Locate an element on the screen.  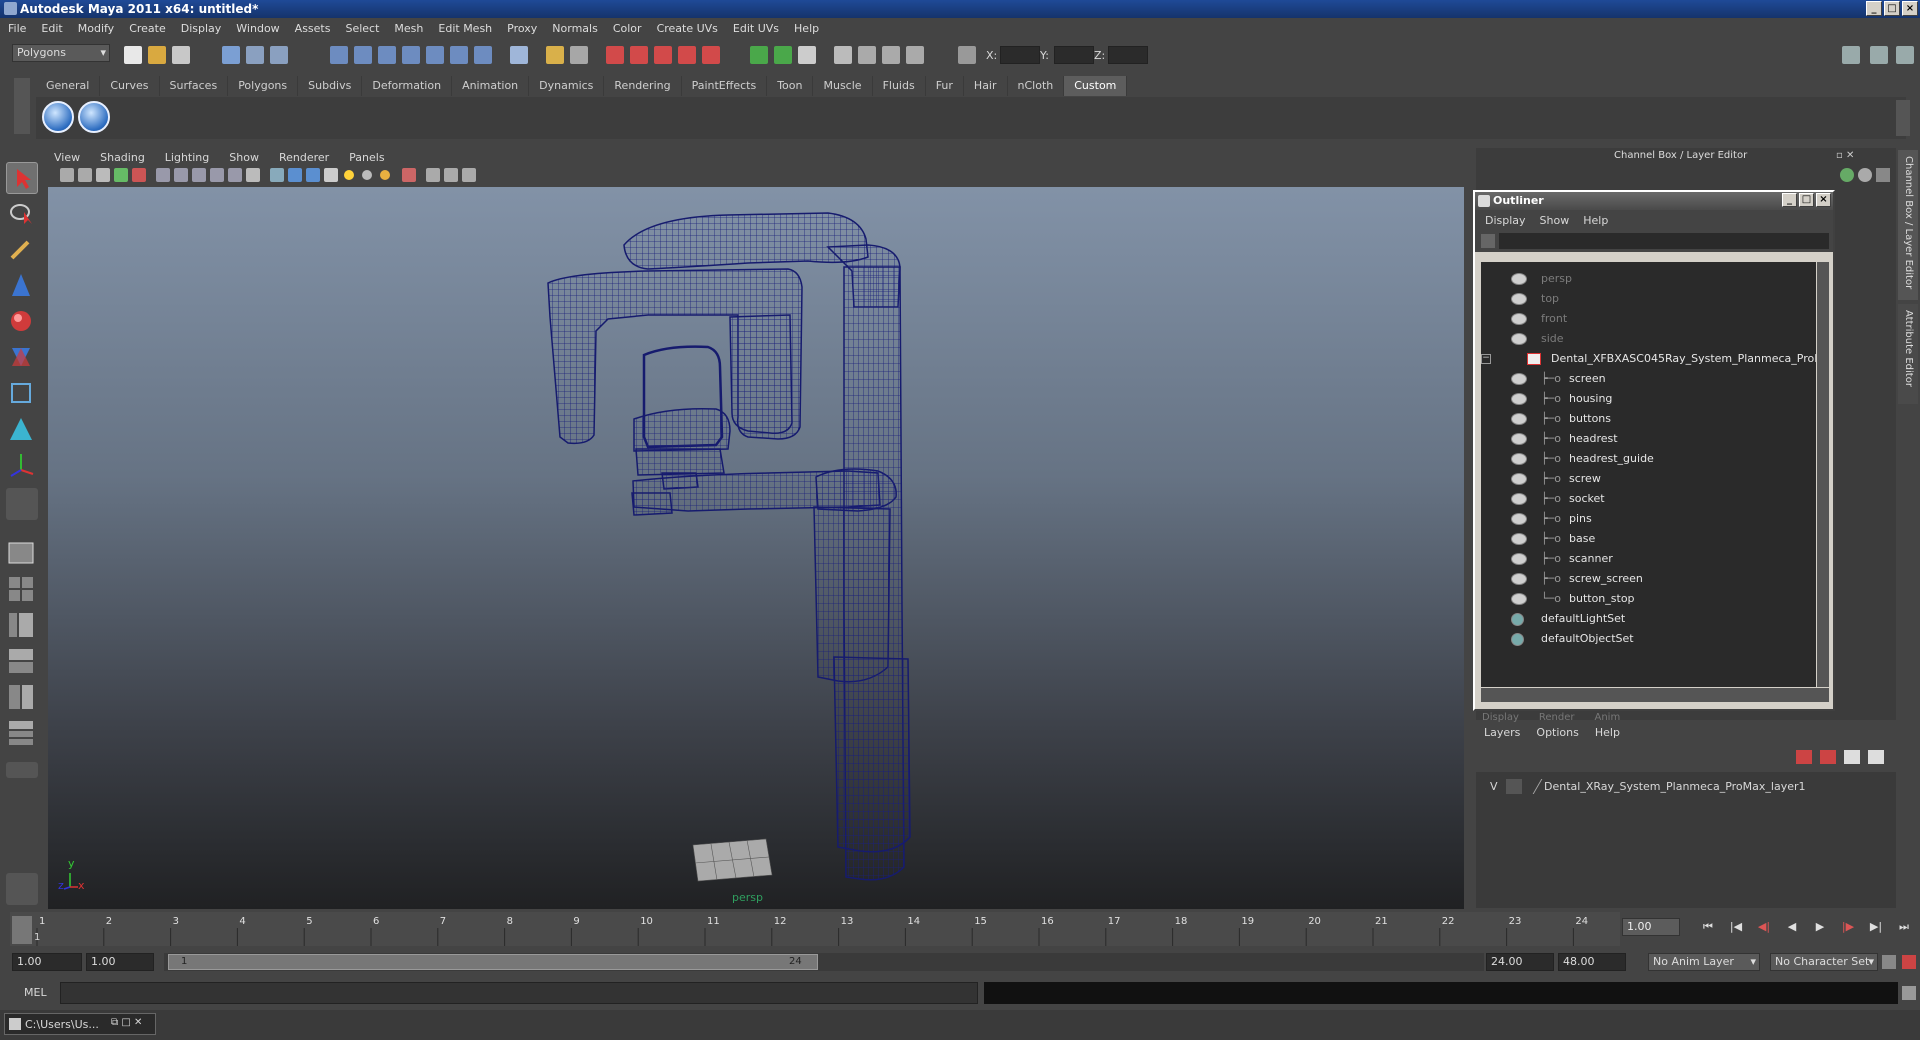
outliner-item-scanner: ┝─o scanner is located at coordinates (1646, 559).